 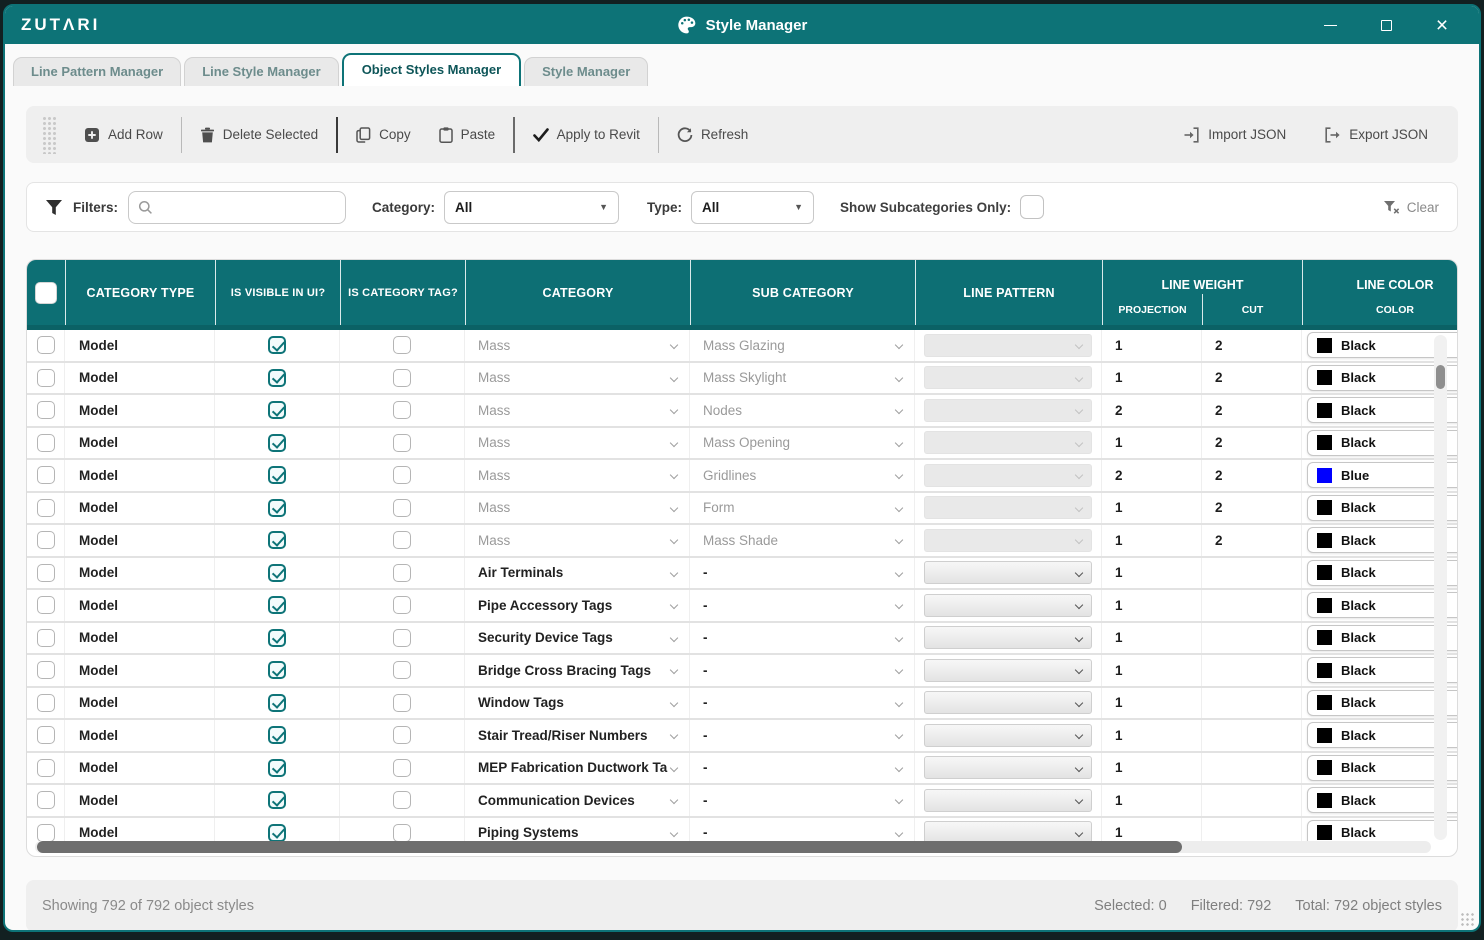 I want to click on header-is-visible: IS VISIBLE IN UI?, so click(x=277, y=292).